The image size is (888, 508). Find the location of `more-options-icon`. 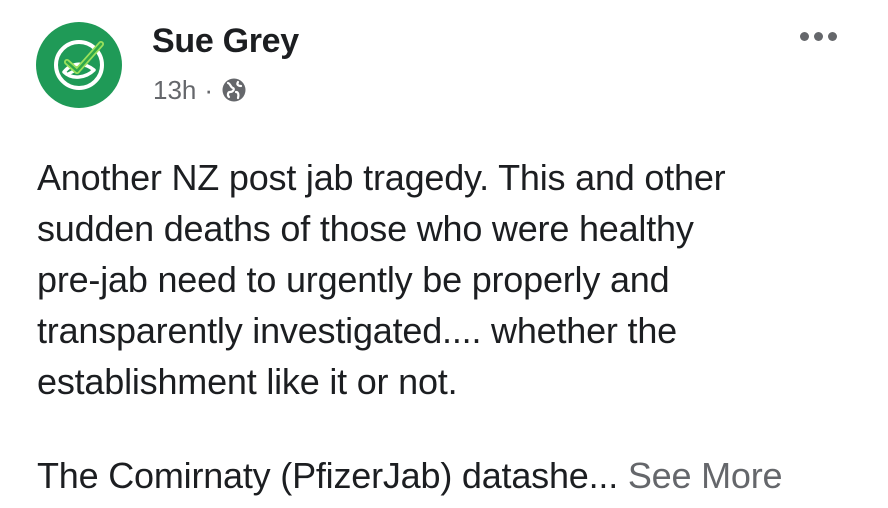

more-options-icon is located at coordinates (818, 36).